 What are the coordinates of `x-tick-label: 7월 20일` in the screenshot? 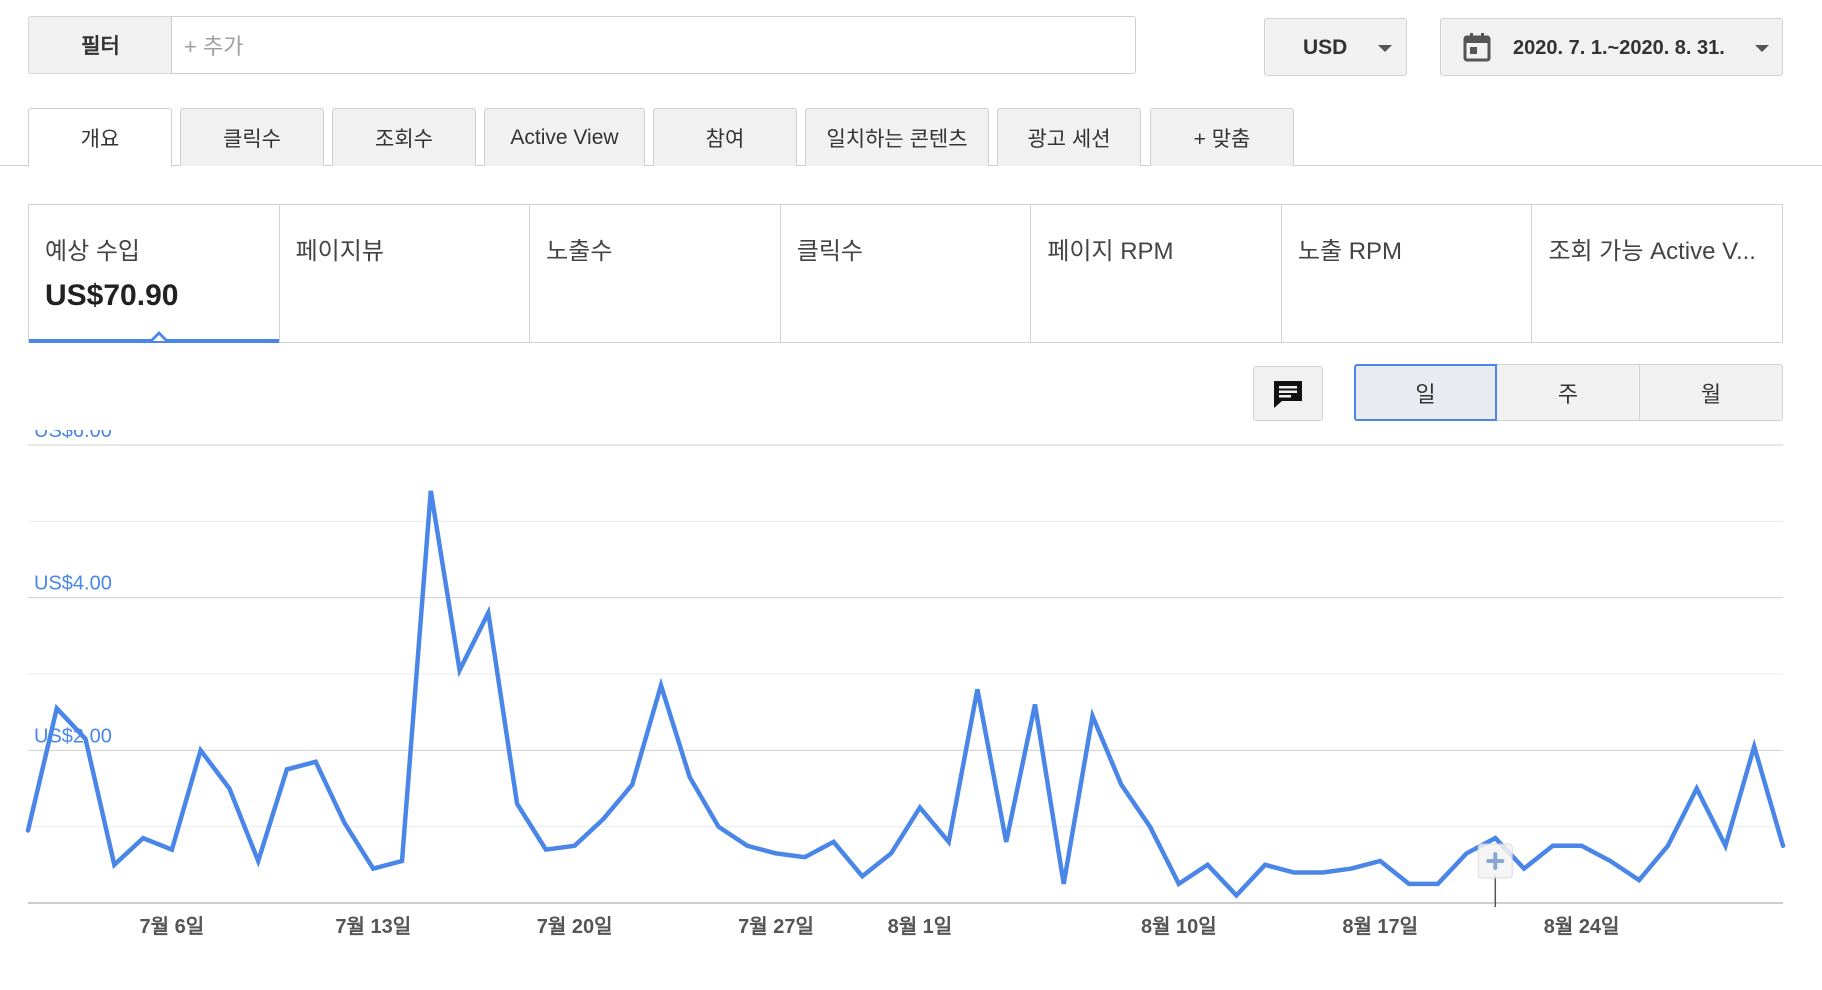 It's located at (575, 926).